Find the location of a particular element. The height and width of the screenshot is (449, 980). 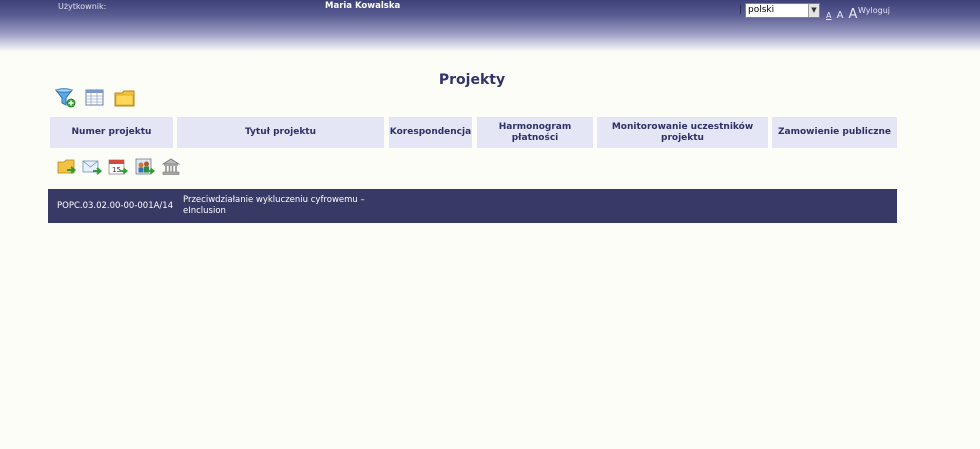

language-select: polski ▼ is located at coordinates (782, 10).